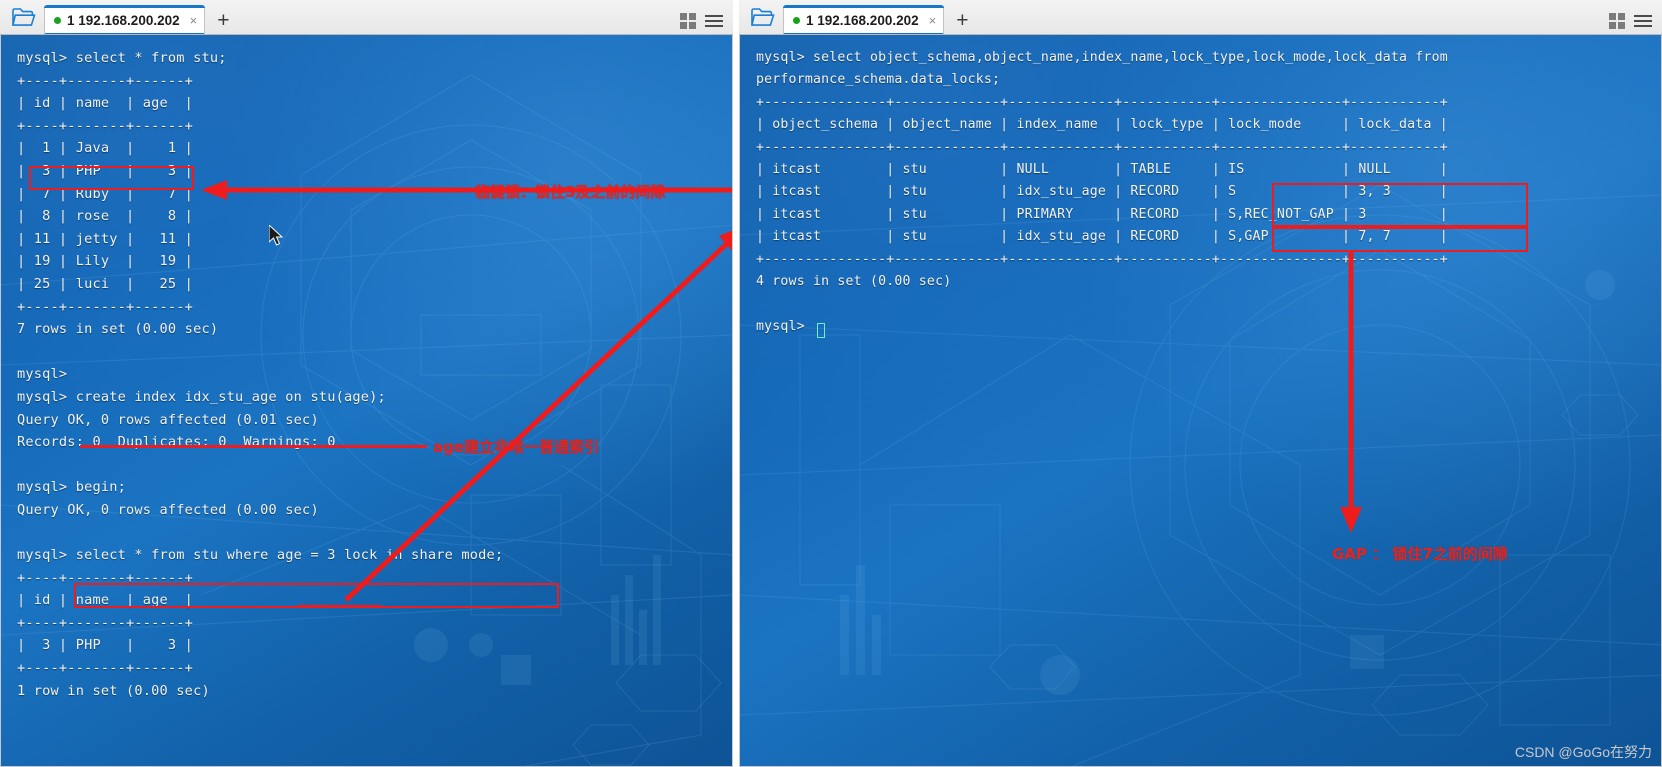 This screenshot has height=767, width=1662. Describe the element at coordinates (366, 17) in the screenshot. I see `left-tab-bar: 1 192.168.200.202 × +` at that location.